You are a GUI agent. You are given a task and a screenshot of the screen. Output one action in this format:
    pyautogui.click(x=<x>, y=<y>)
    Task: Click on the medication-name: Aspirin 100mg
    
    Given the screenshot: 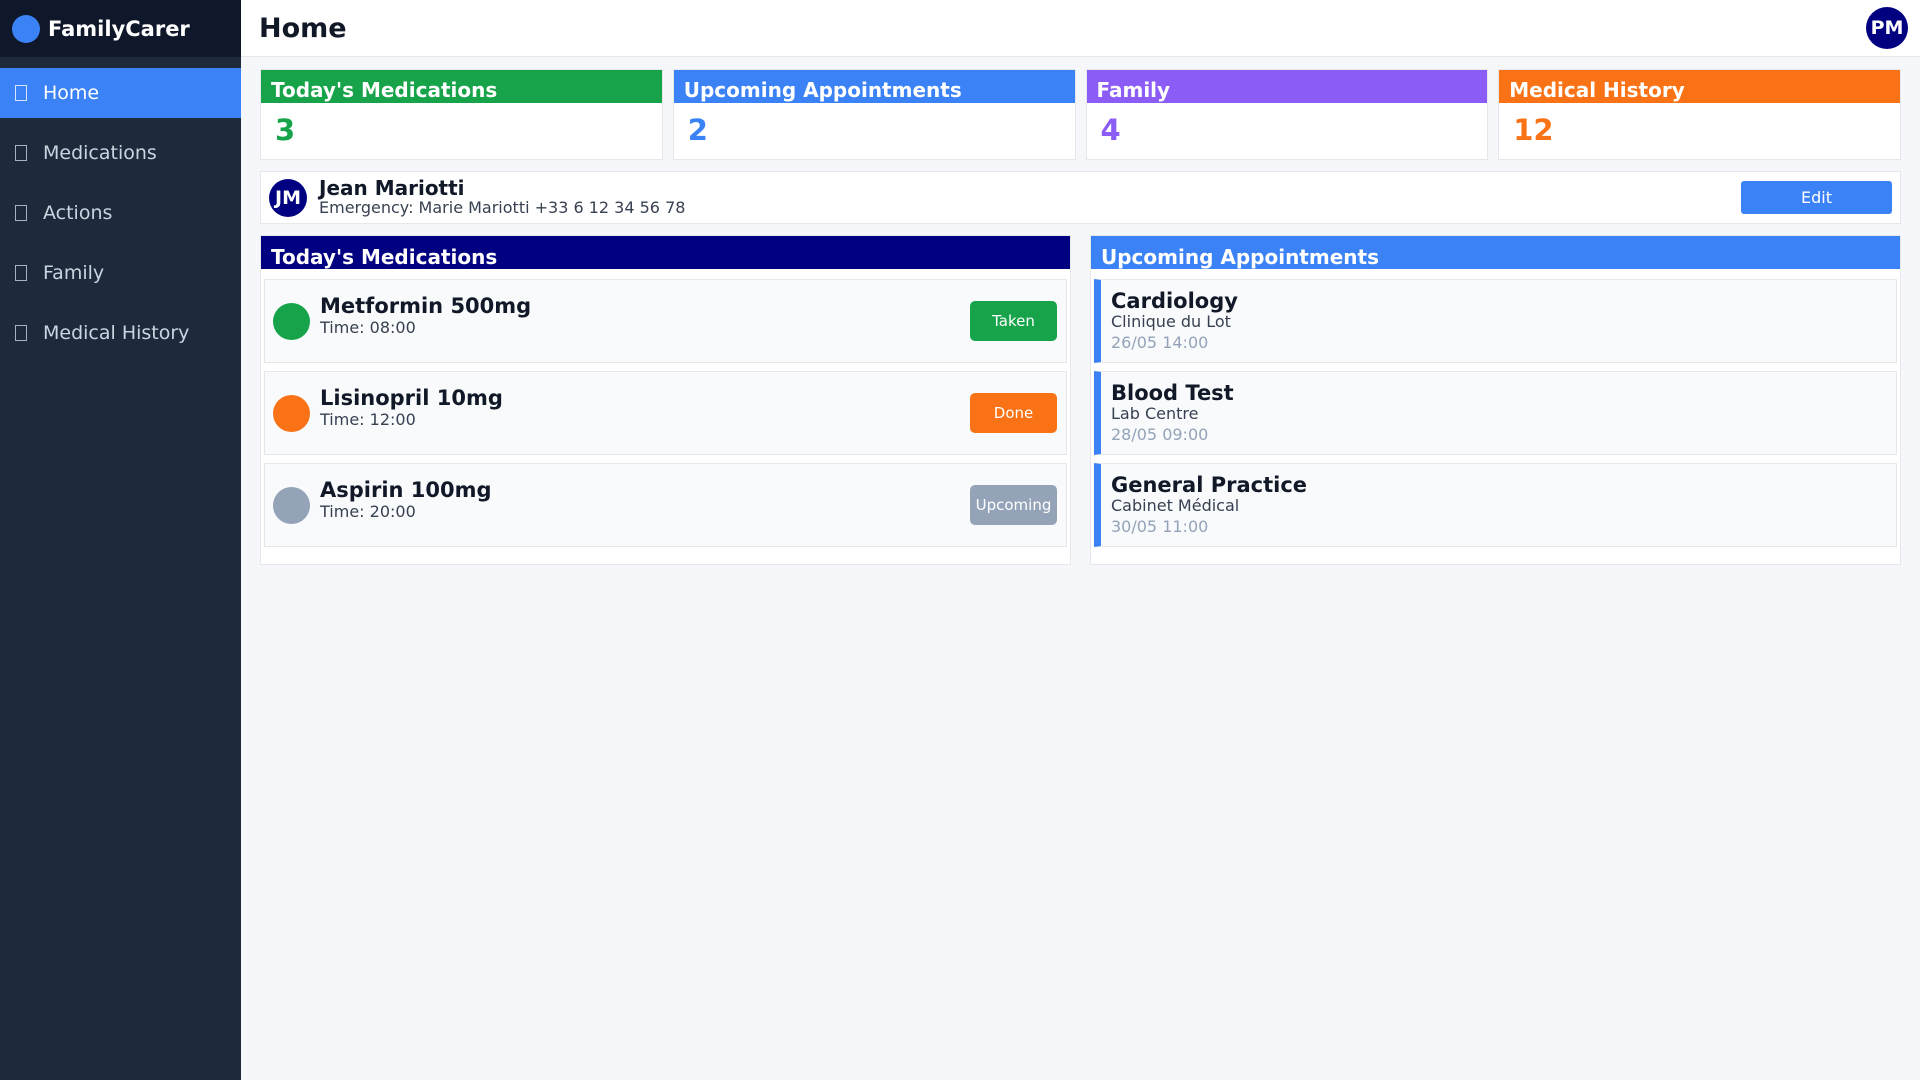 What is the action you would take?
    pyautogui.click(x=406, y=489)
    